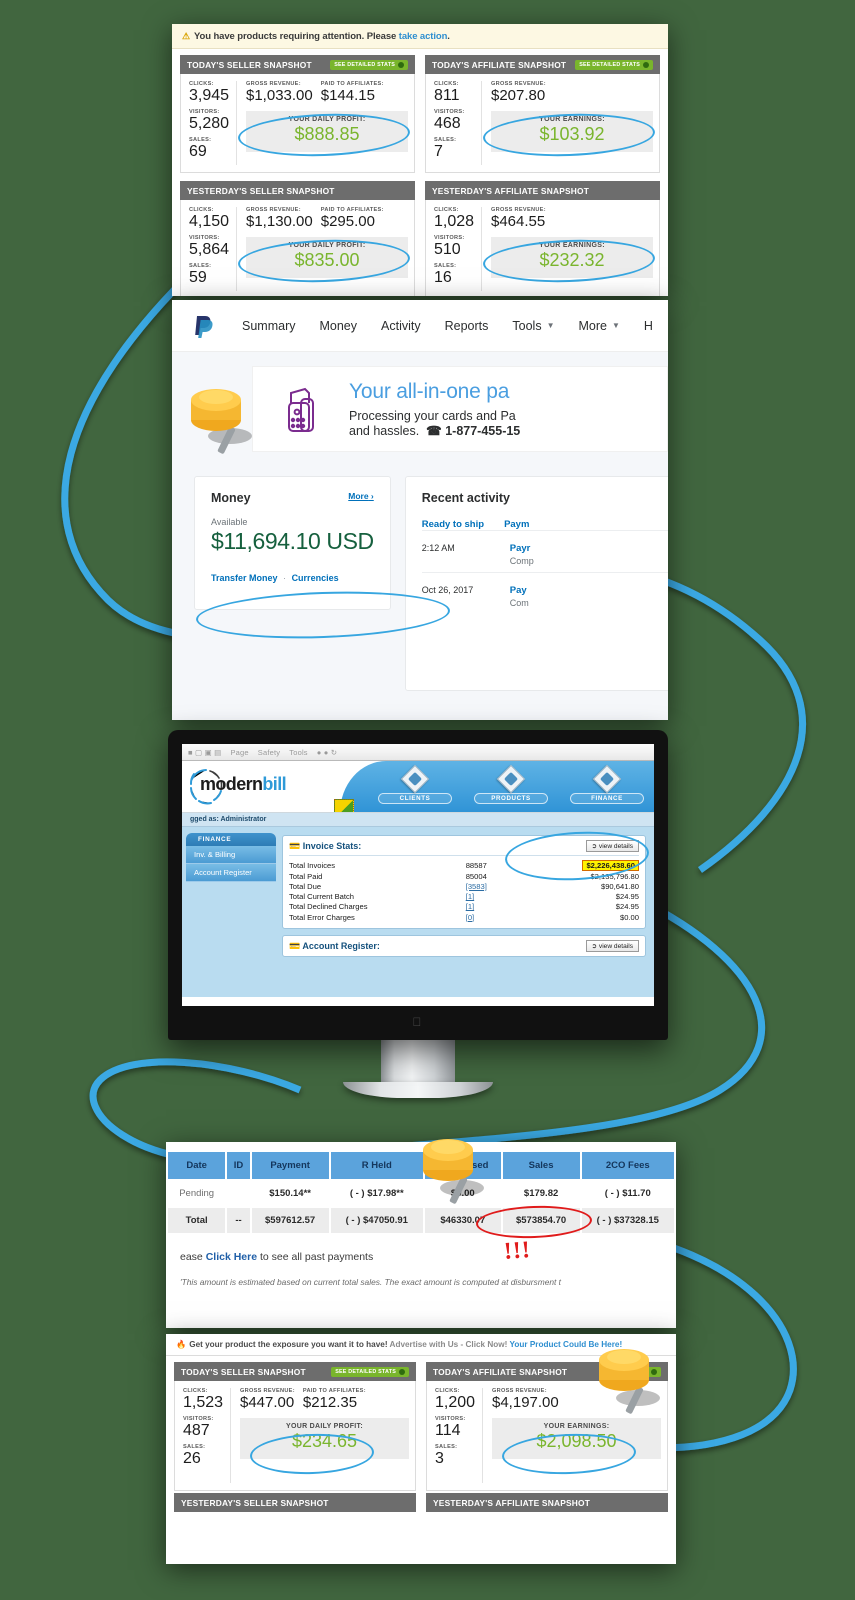 The height and width of the screenshot is (1600, 855). What do you see at coordinates (464, 848) in the screenshot?
I see `invoice-stats-header: 💳 Invoice Stats: ➲ view details` at bounding box center [464, 848].